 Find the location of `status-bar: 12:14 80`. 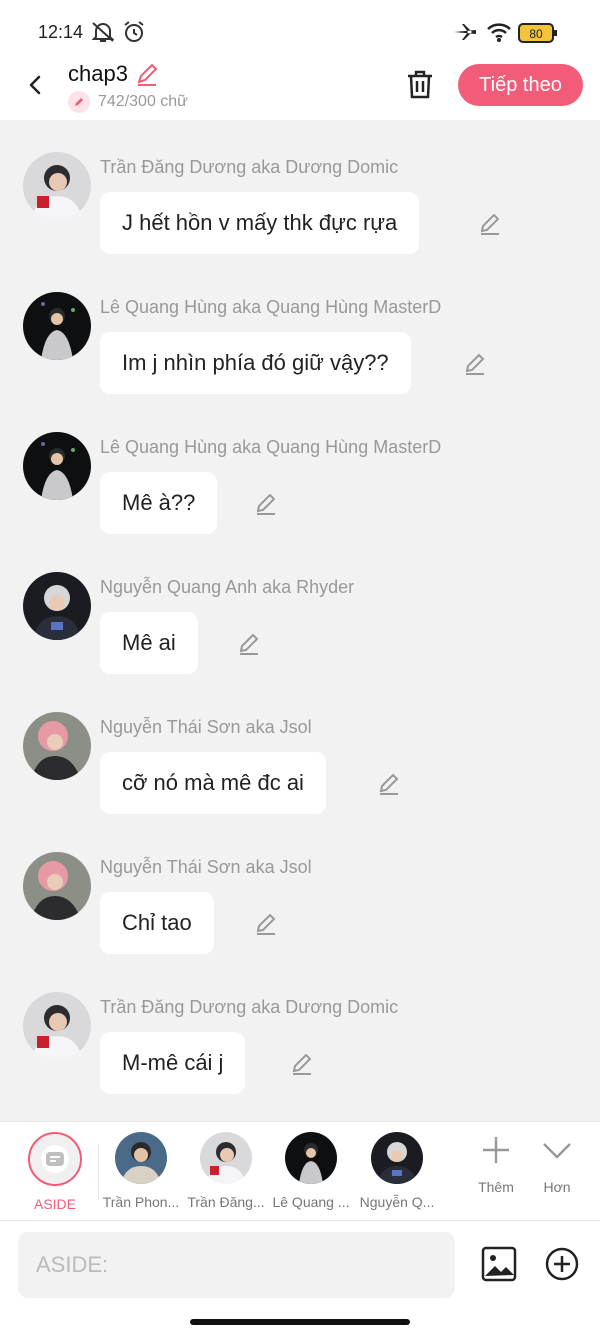

status-bar: 12:14 80 is located at coordinates (300, 30).